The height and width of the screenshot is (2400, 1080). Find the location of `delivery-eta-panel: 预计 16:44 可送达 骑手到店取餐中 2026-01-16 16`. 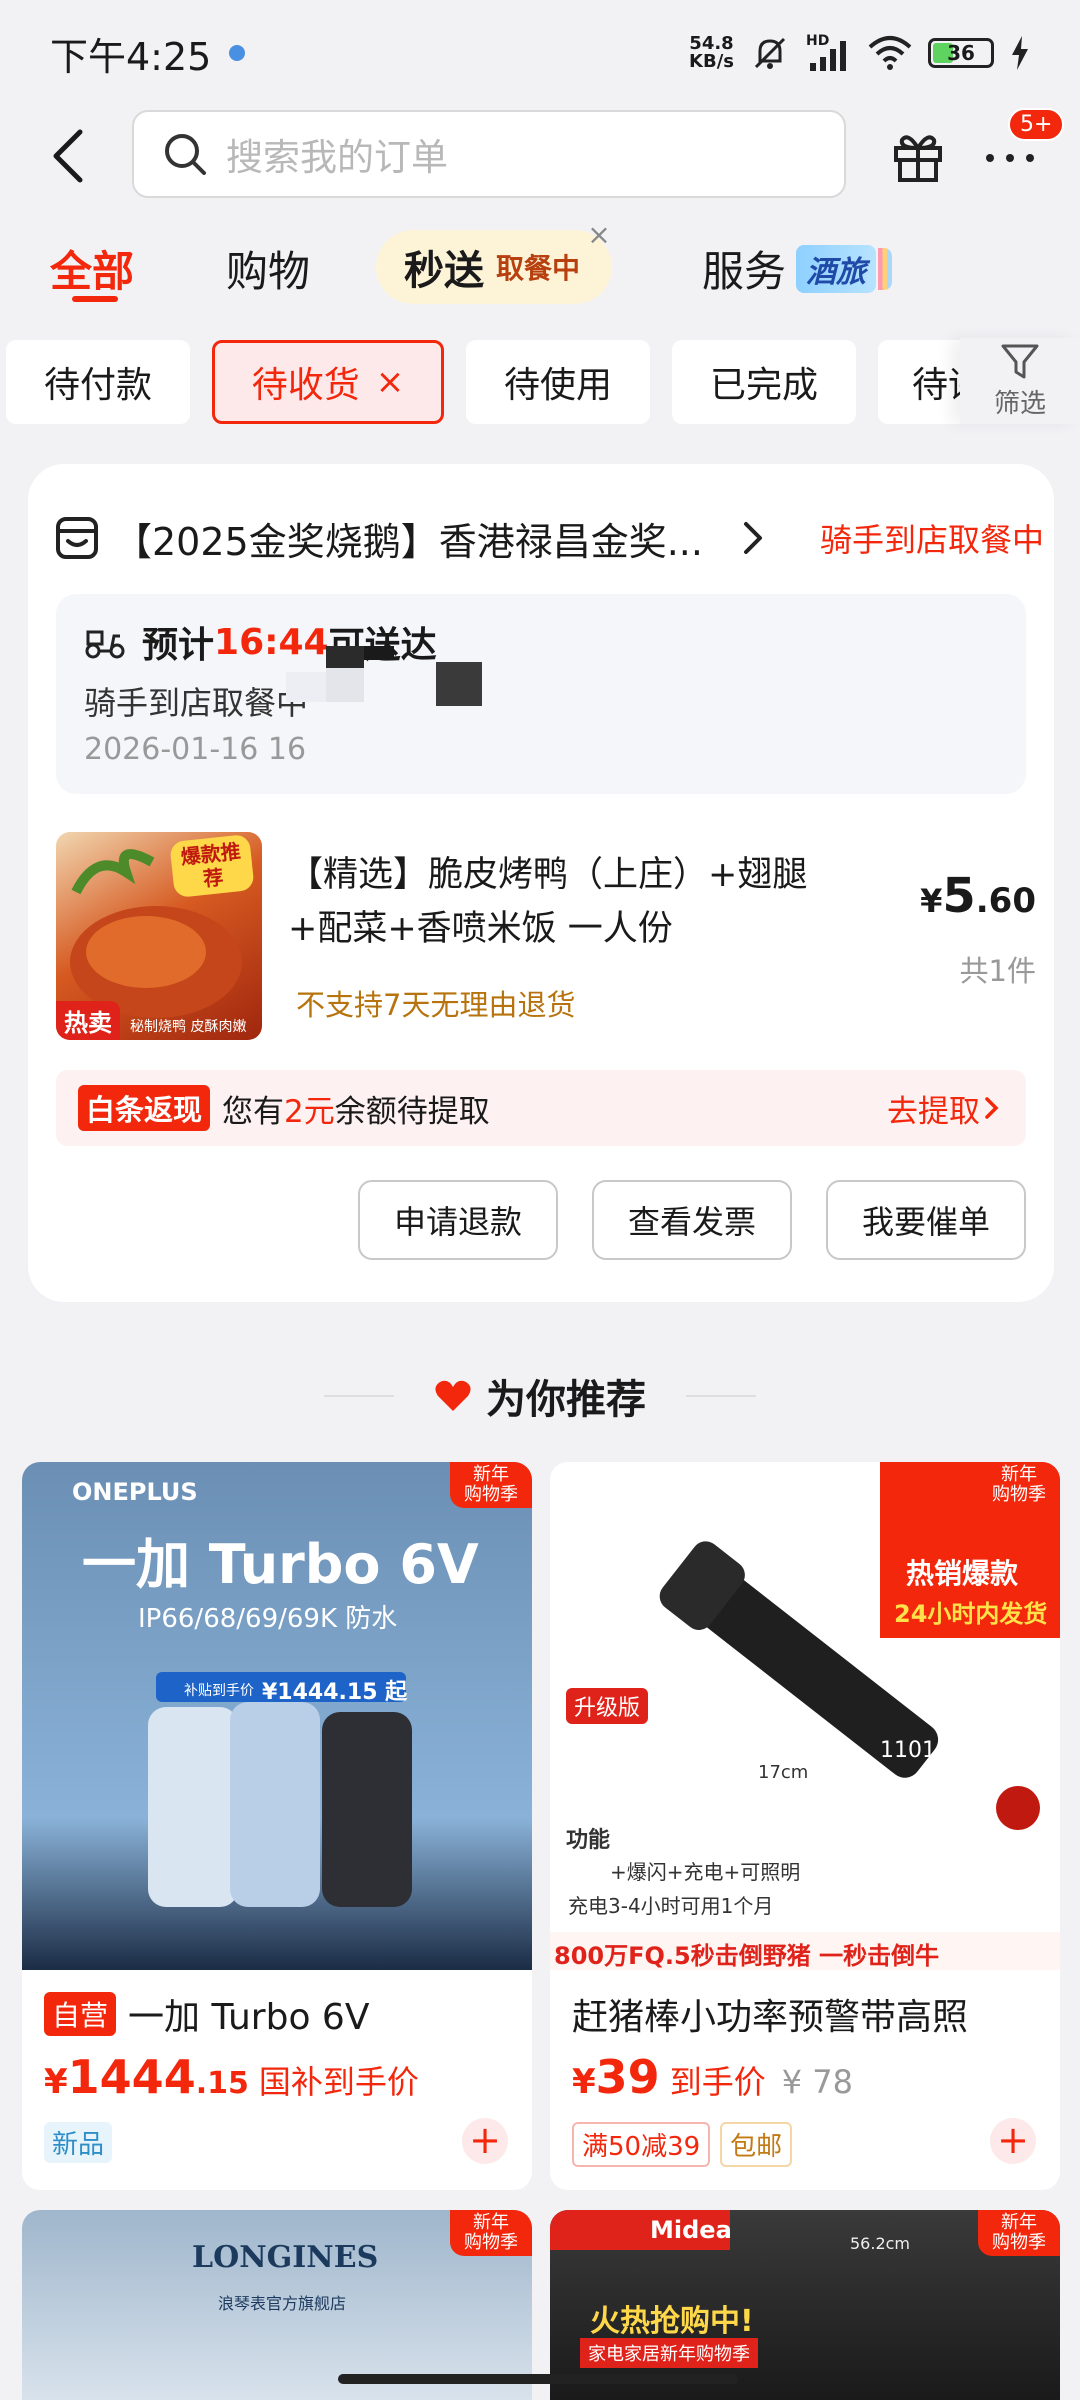

delivery-eta-panel: 预计 16:44 可送达 骑手到店取餐中 2026-01-16 16 is located at coordinates (541, 694).